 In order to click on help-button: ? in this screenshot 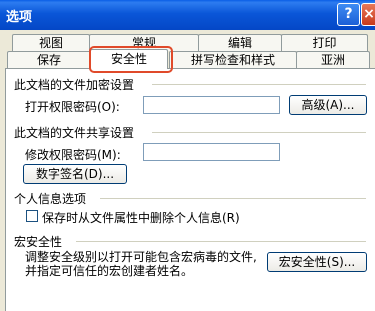, I will do `click(348, 14)`.